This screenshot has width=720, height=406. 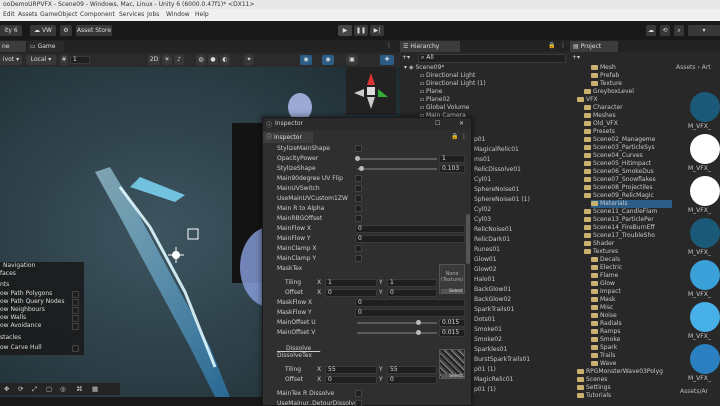 What do you see at coordinates (454, 136) in the screenshot?
I see `inspector-lock-icon: 🔒` at bounding box center [454, 136].